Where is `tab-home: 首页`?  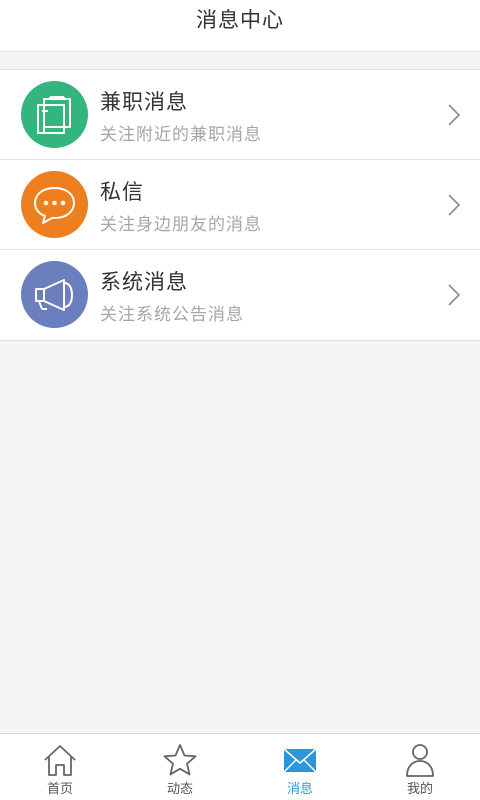
tab-home: 首页 is located at coordinates (60, 767).